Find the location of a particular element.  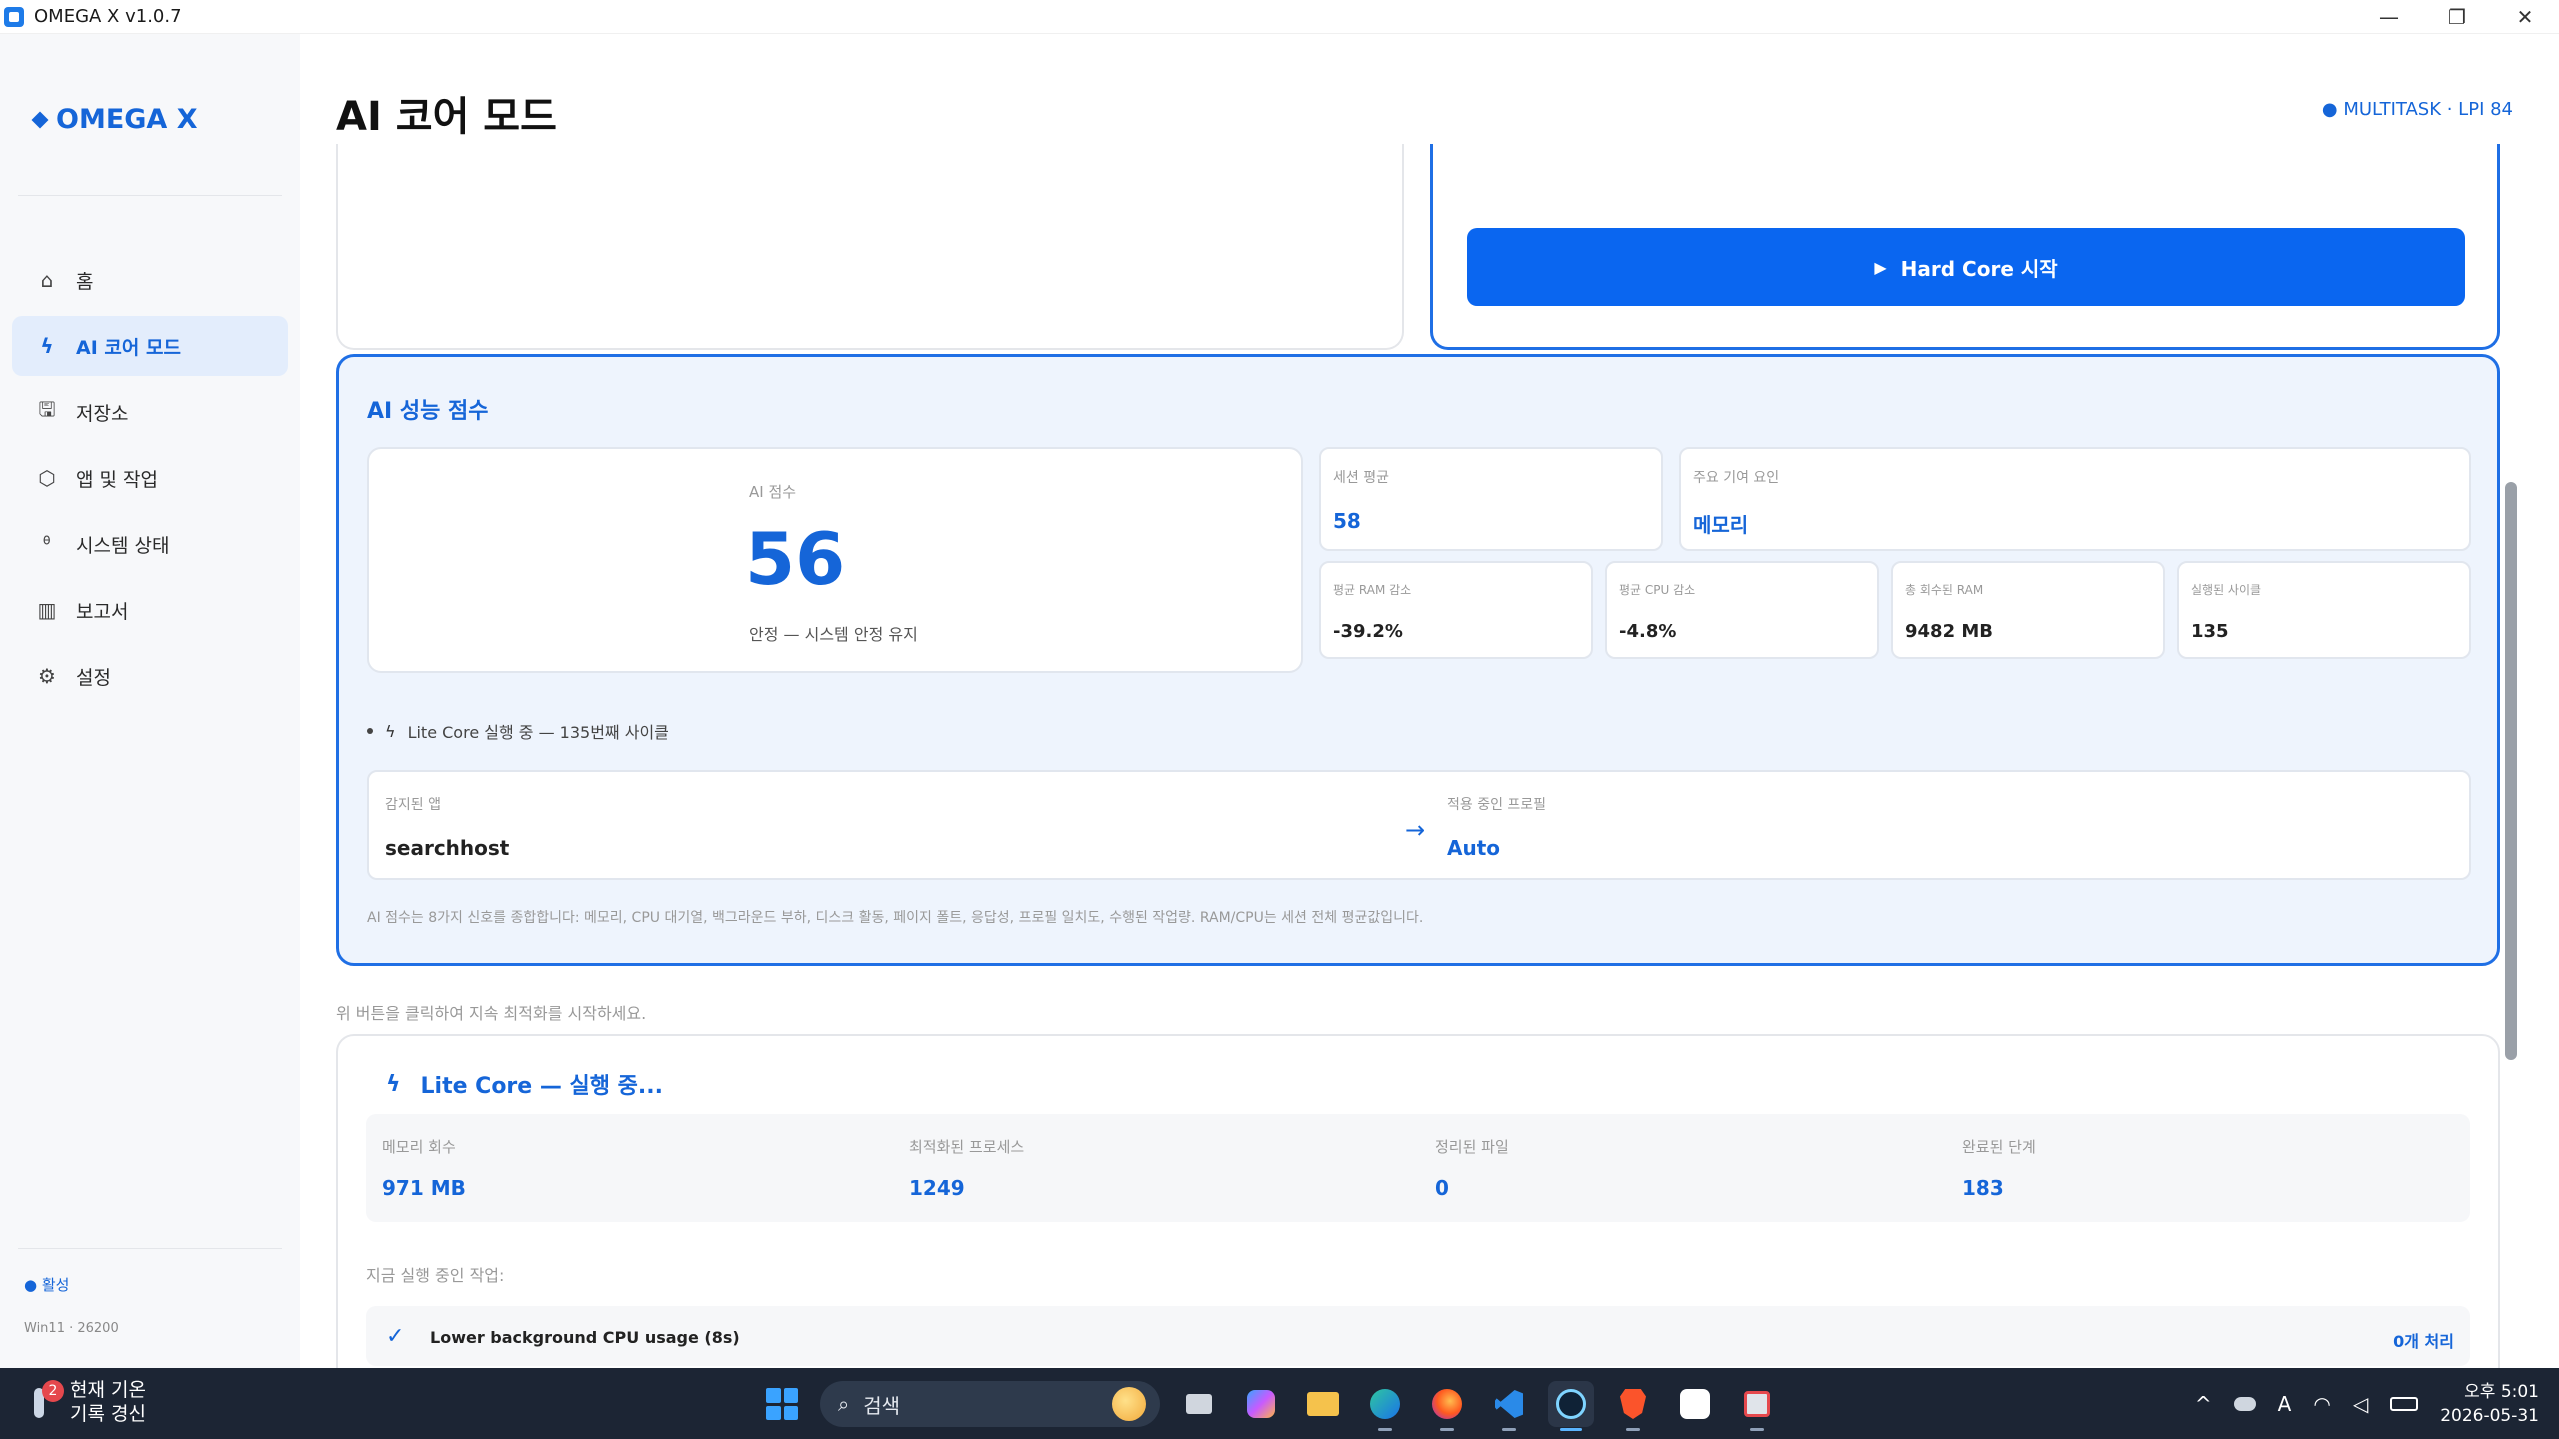

stat-label: 완료된 단계 is located at coordinates (1999, 1147).